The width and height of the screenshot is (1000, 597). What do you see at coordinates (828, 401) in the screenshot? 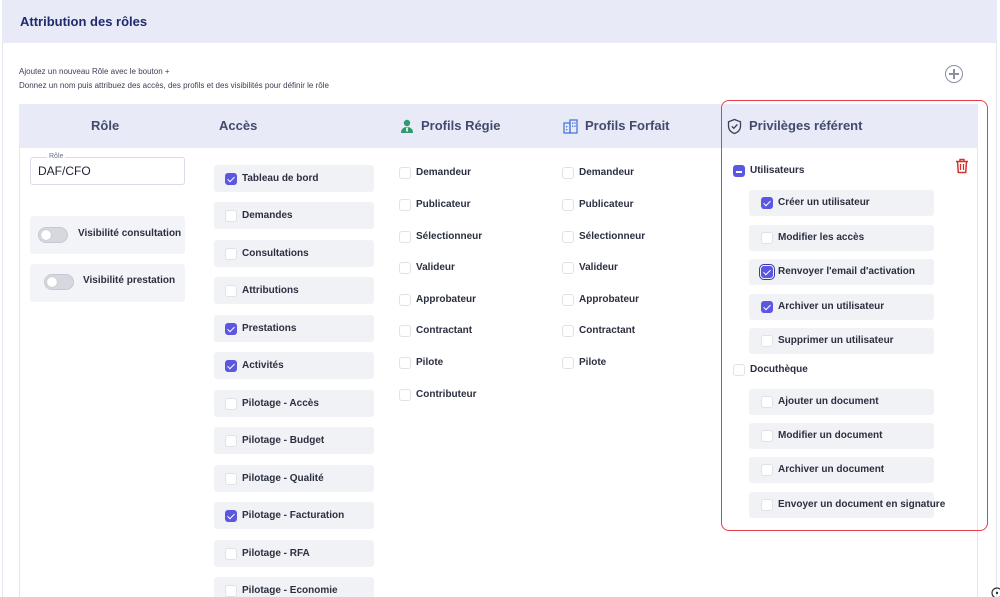
I see `privilege-label: Ajouter un document` at bounding box center [828, 401].